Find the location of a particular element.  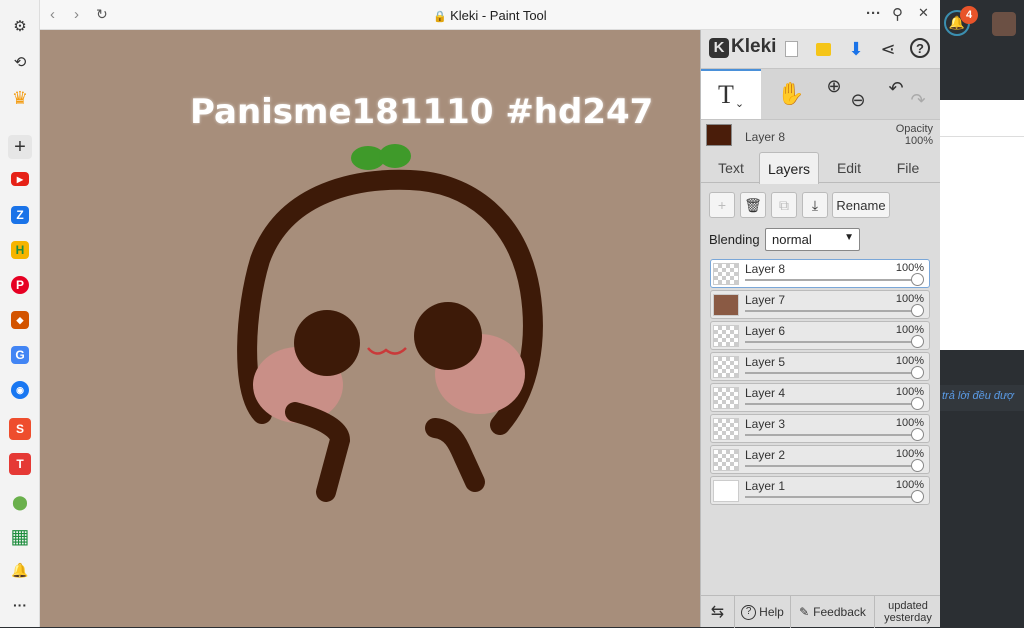

pinterest-icon: P is located at coordinates (20, 285).